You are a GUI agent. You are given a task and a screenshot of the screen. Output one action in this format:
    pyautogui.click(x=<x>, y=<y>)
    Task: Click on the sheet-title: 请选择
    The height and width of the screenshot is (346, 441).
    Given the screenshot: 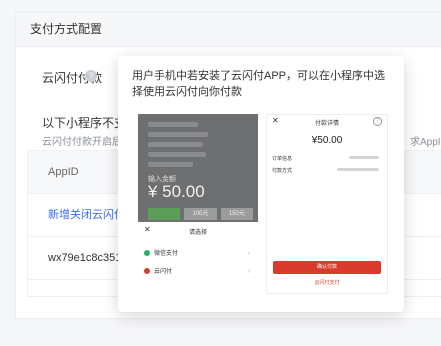 What is the action you would take?
    pyautogui.click(x=197, y=233)
    